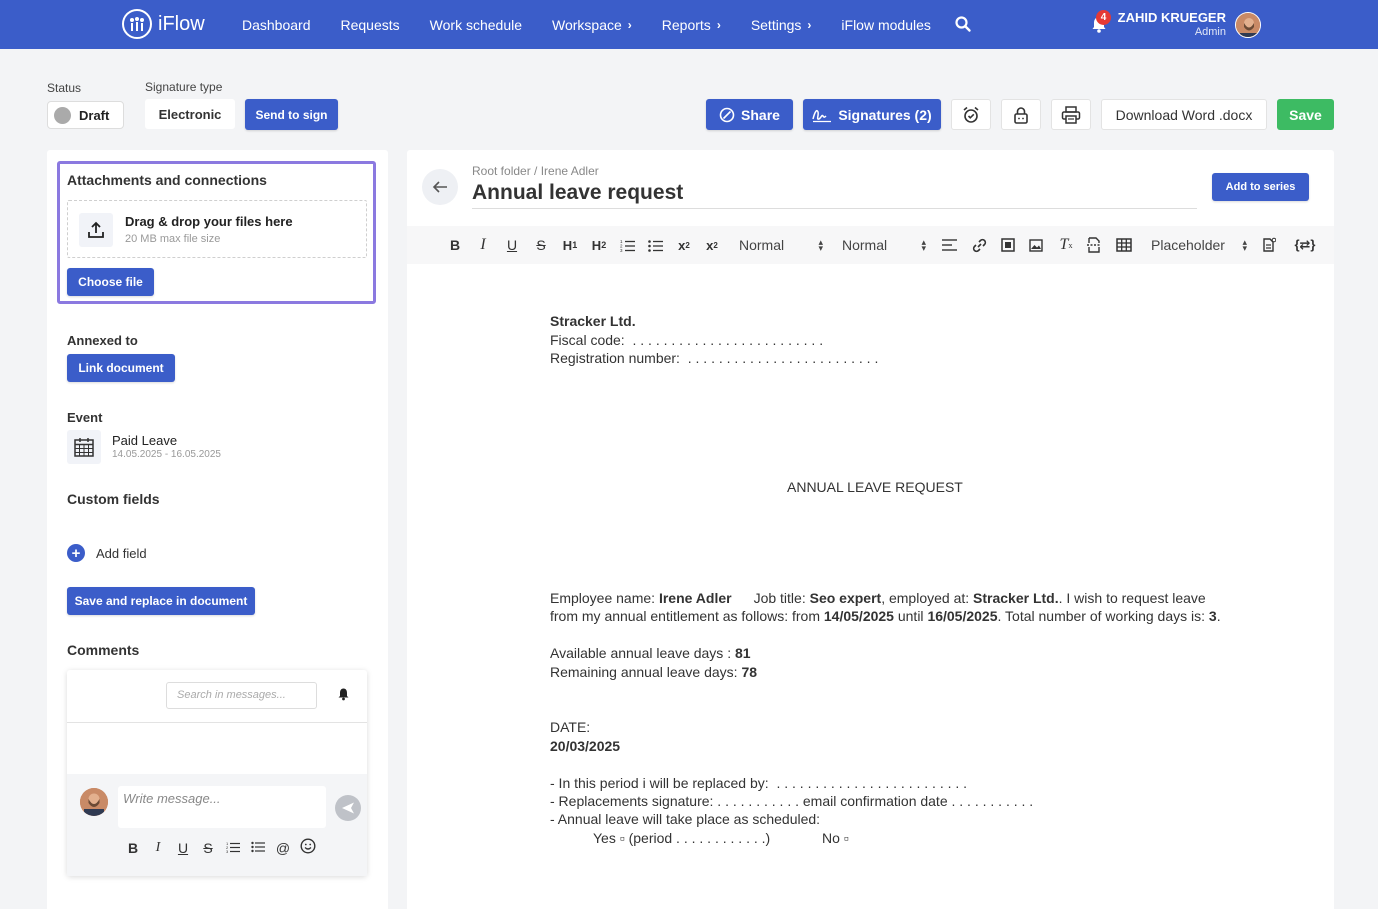 This screenshot has width=1378, height=909. I want to click on nav-settings: Settings ›, so click(781, 25).